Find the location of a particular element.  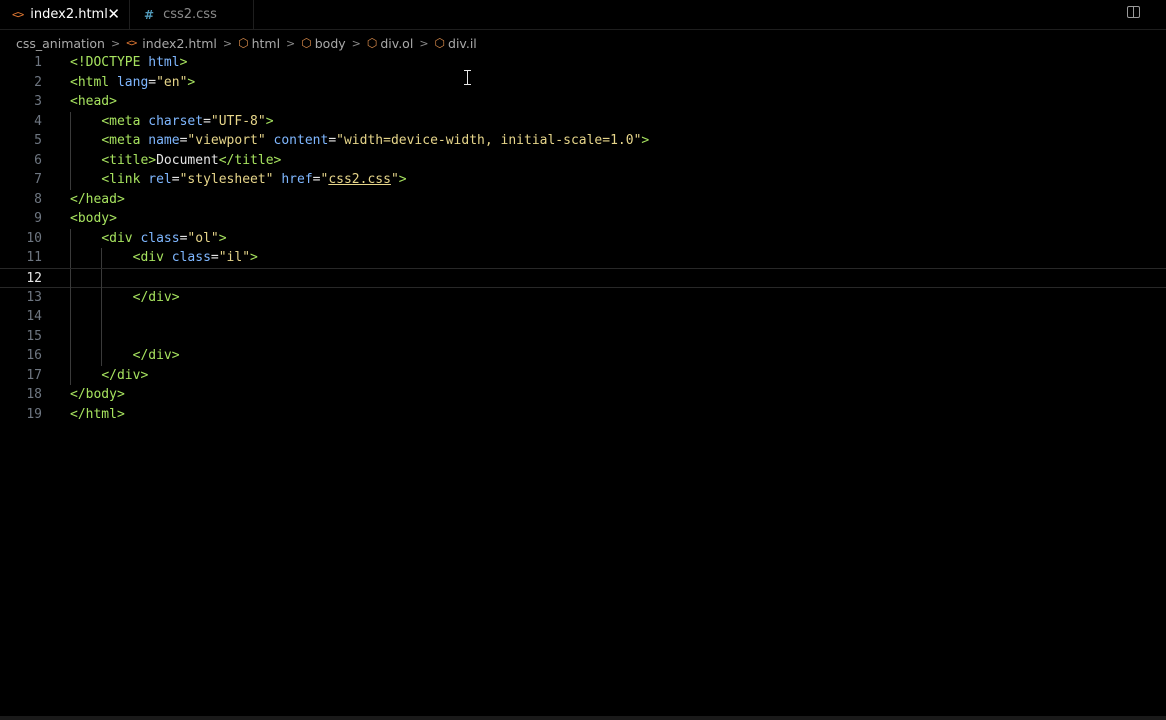

code-line: 18 </body> is located at coordinates (583, 395).